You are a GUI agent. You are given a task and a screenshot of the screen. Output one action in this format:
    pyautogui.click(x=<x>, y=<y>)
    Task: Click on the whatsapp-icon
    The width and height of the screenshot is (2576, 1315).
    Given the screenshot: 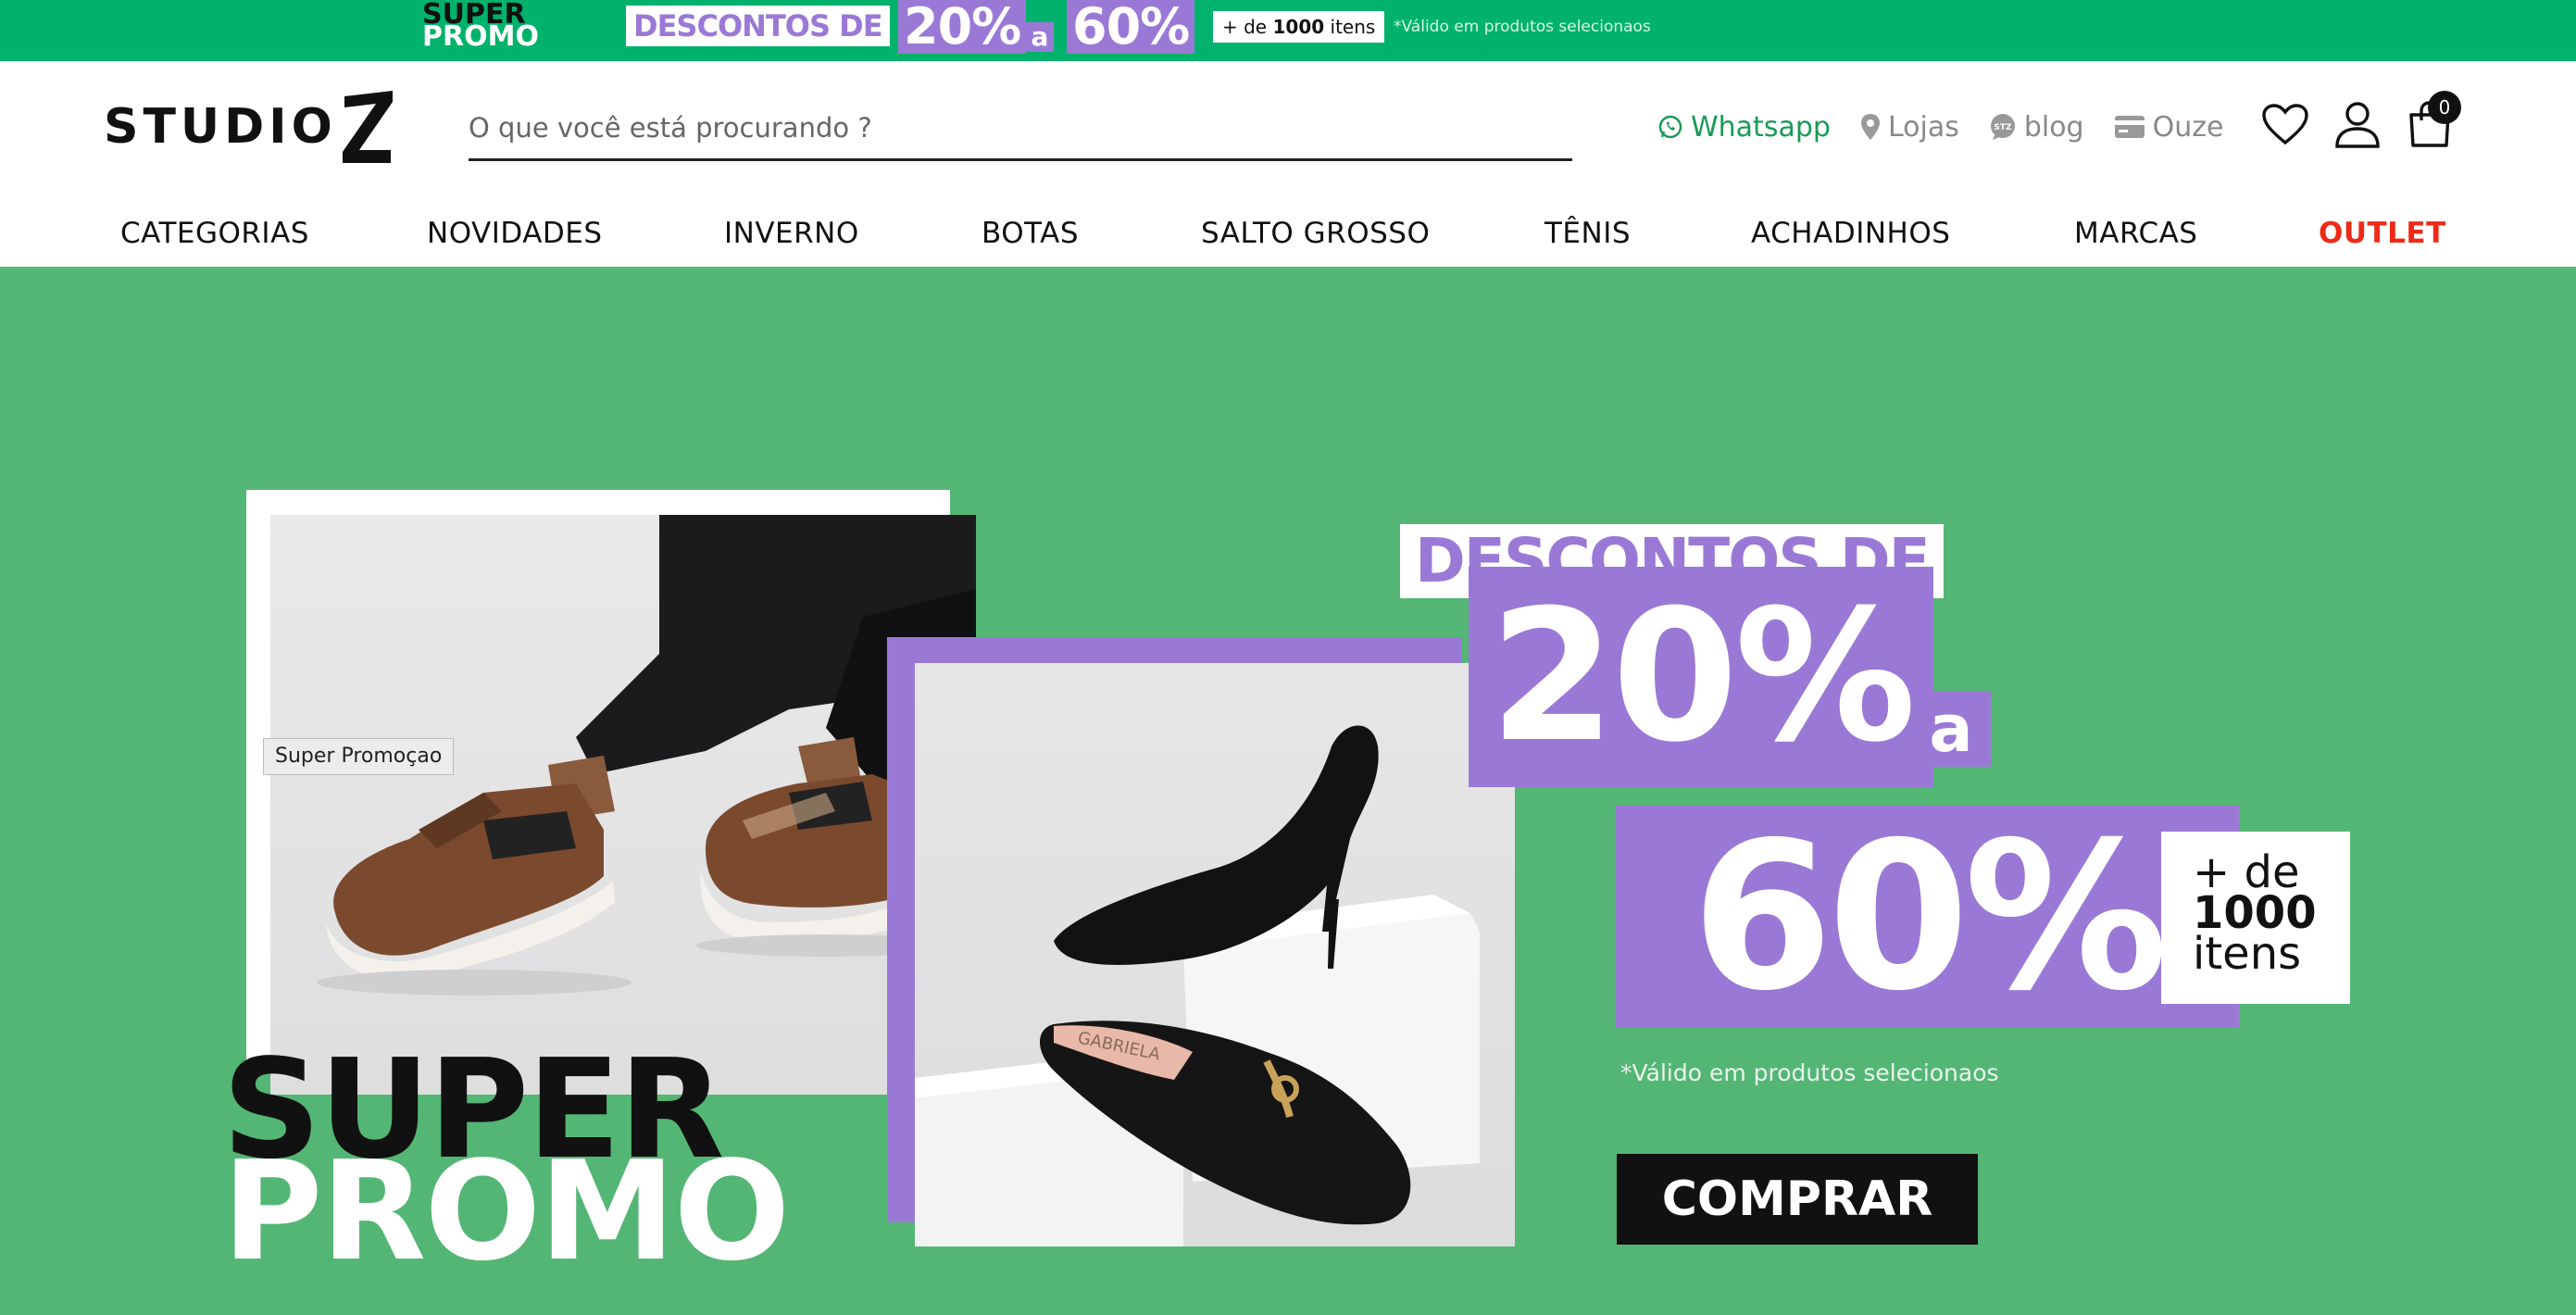 What is the action you would take?
    pyautogui.click(x=1670, y=127)
    